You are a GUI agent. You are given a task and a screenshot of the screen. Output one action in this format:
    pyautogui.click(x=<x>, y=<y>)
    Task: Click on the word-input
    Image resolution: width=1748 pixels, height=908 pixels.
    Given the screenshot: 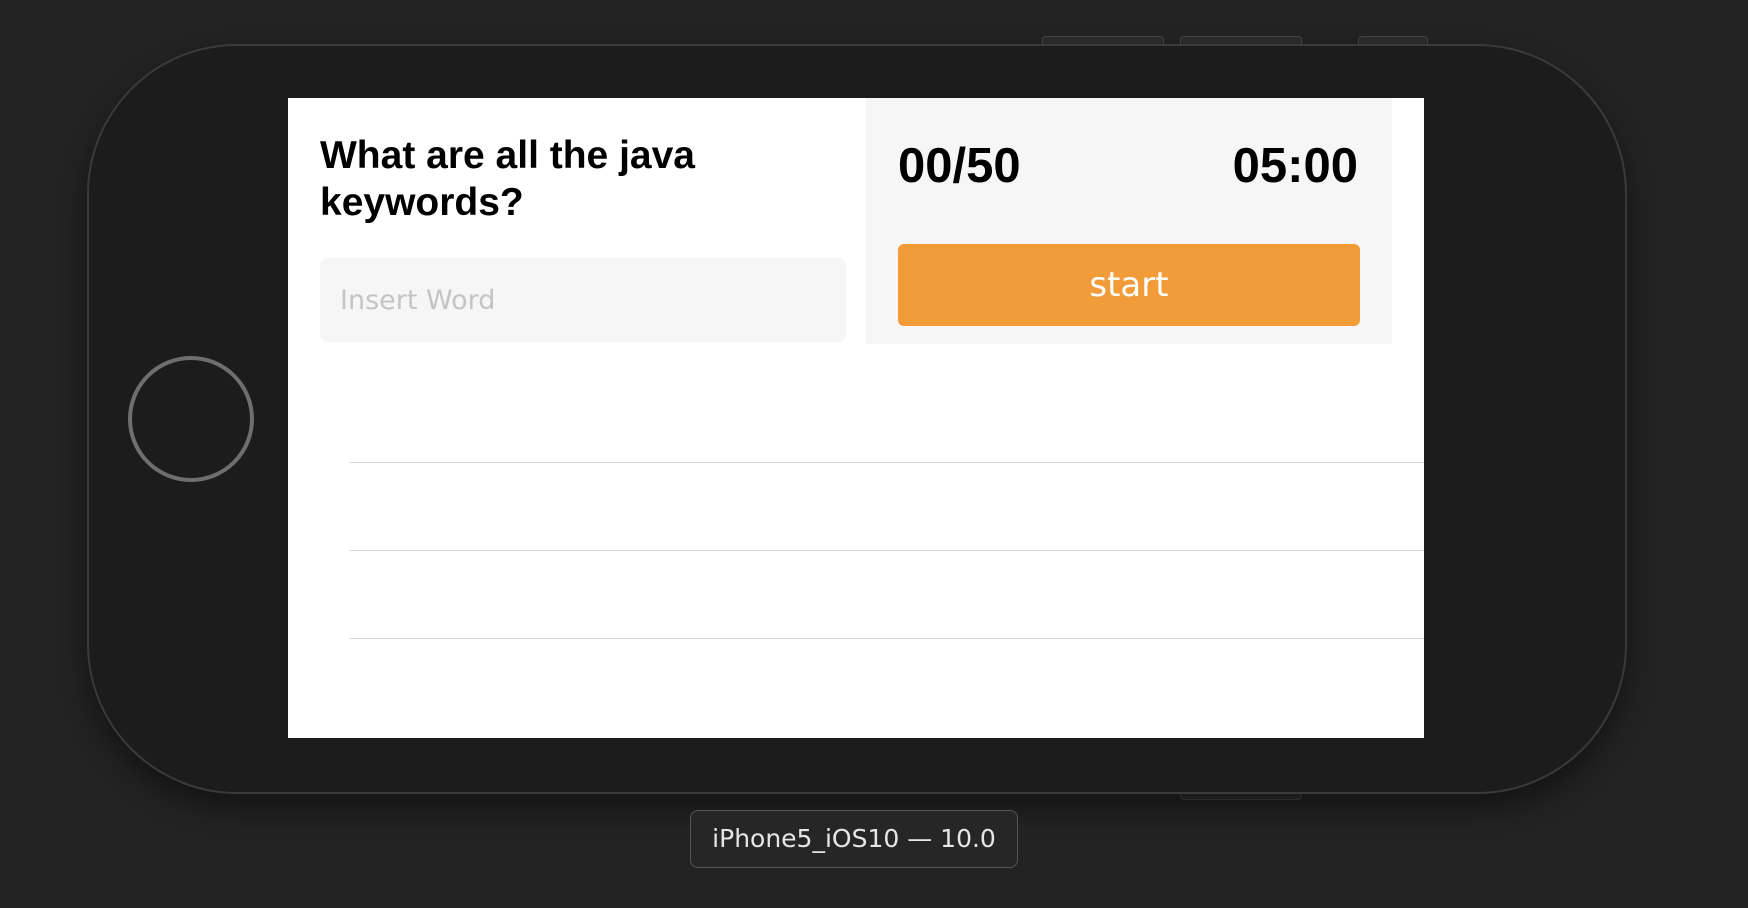 What is the action you would take?
    pyautogui.click(x=583, y=300)
    